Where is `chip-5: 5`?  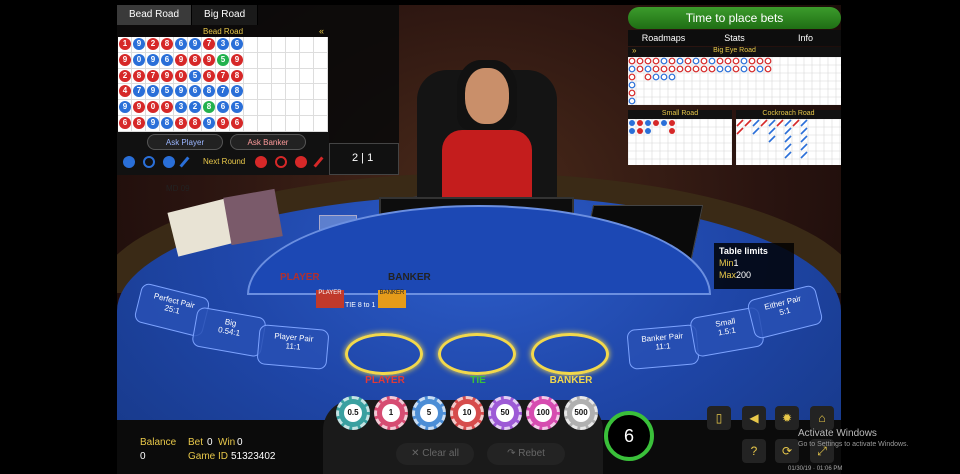
chip-5: 5 is located at coordinates (429, 413).